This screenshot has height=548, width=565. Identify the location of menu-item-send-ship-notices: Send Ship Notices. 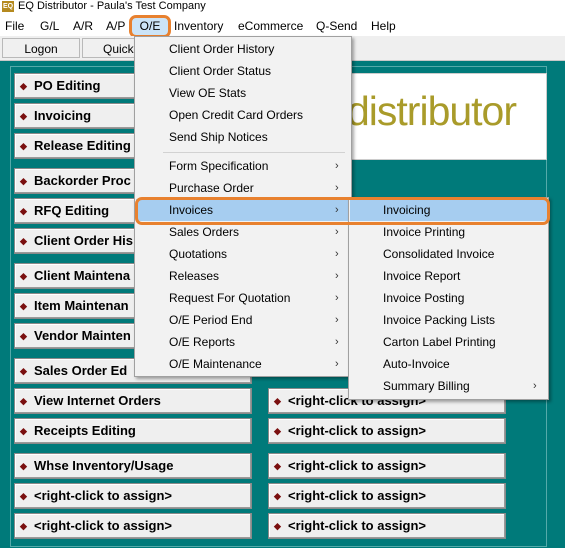
(243, 137).